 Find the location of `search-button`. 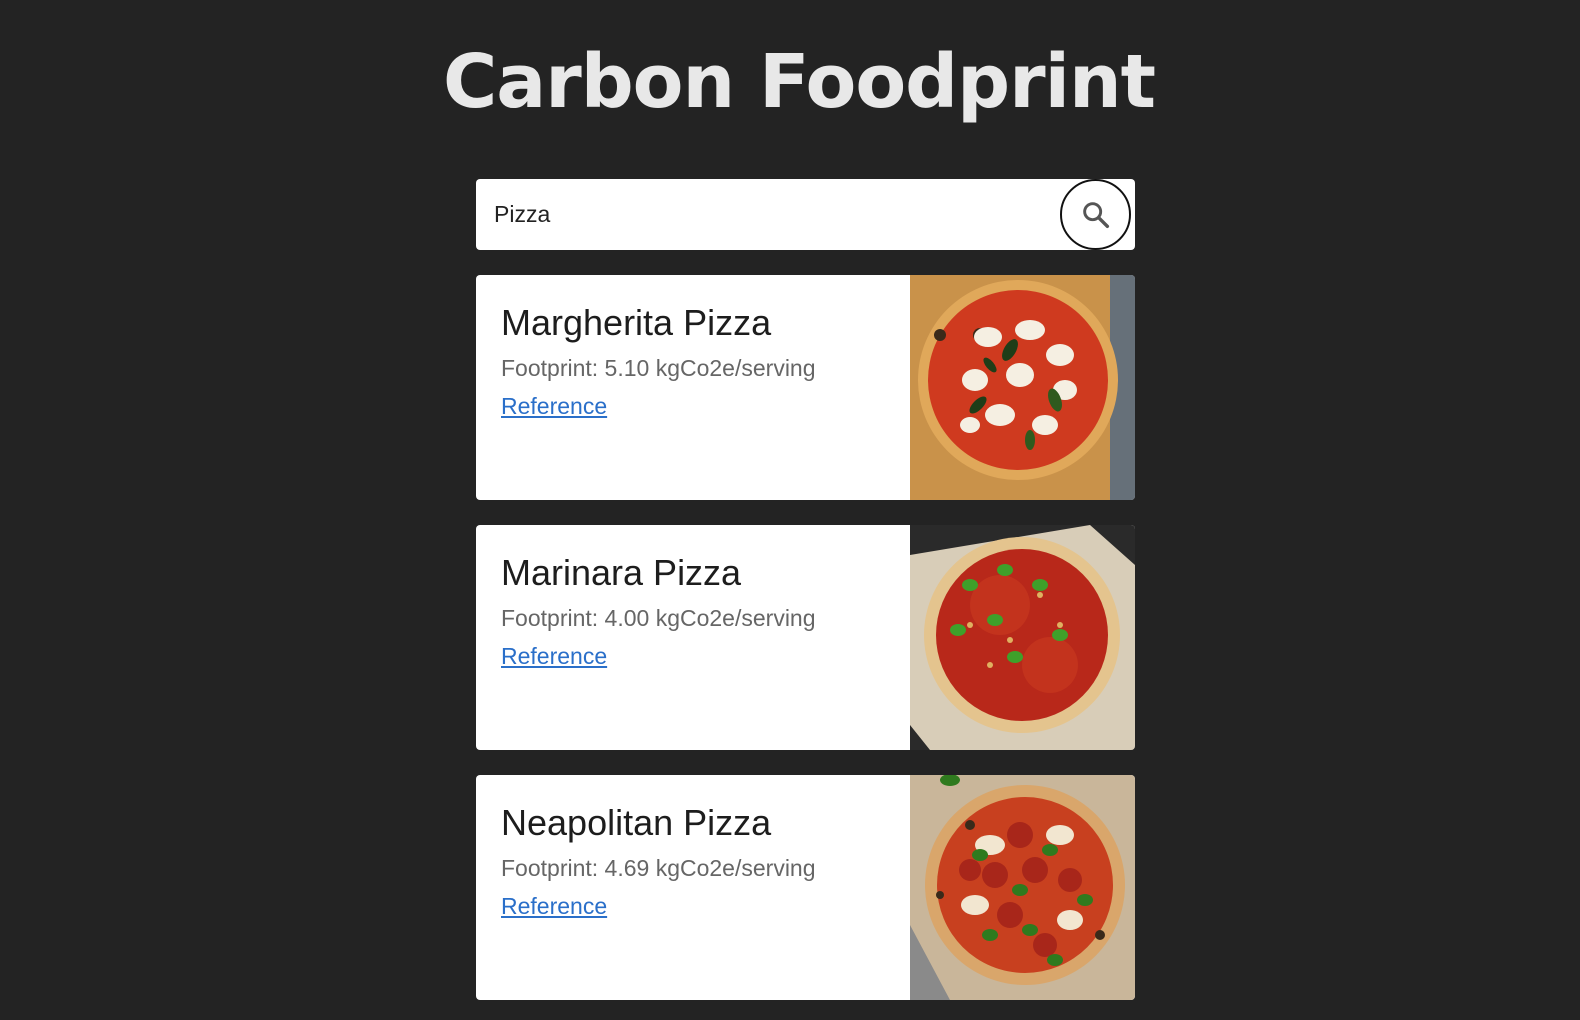

search-button is located at coordinates (1095, 214).